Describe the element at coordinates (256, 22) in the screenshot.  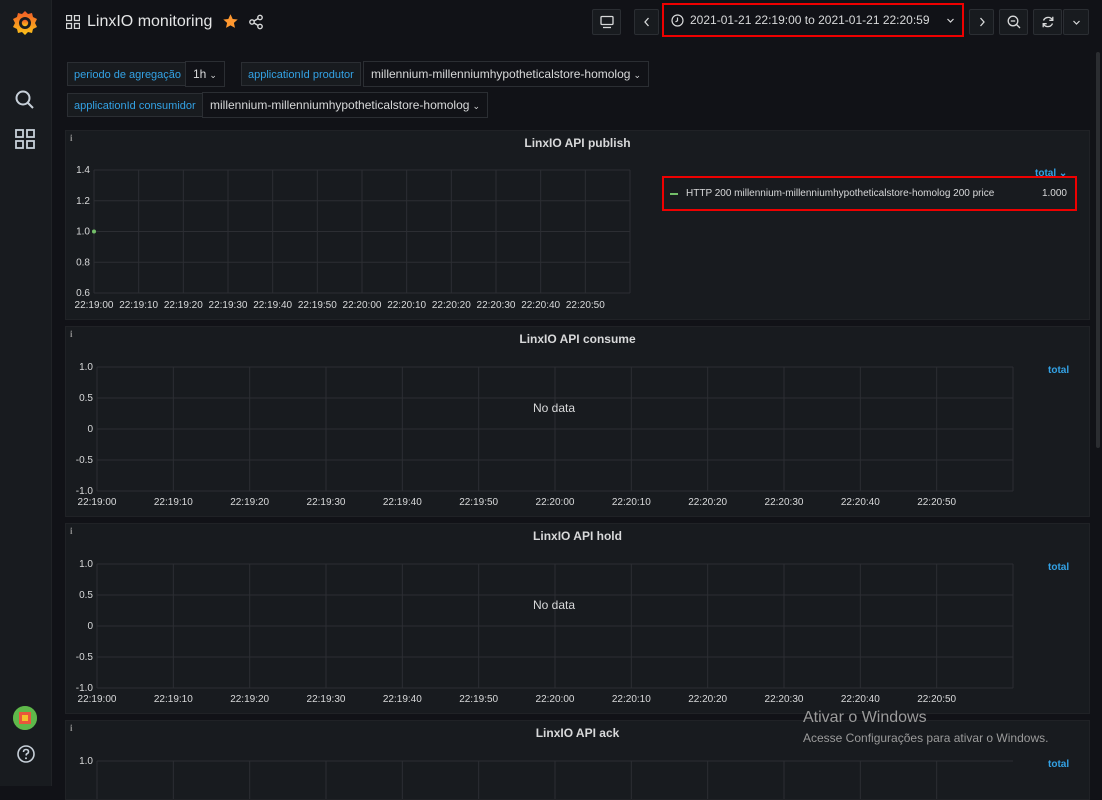
I see `share-icon` at that location.